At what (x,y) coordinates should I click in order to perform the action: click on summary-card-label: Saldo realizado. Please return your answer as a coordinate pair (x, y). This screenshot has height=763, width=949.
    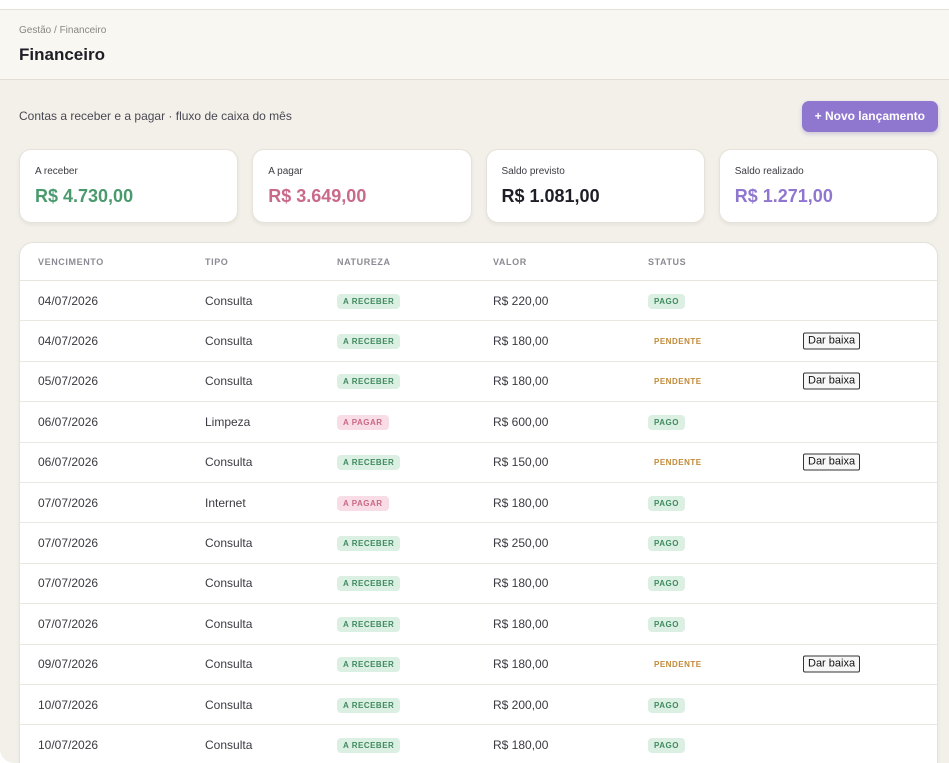
    Looking at the image, I should click on (769, 171).